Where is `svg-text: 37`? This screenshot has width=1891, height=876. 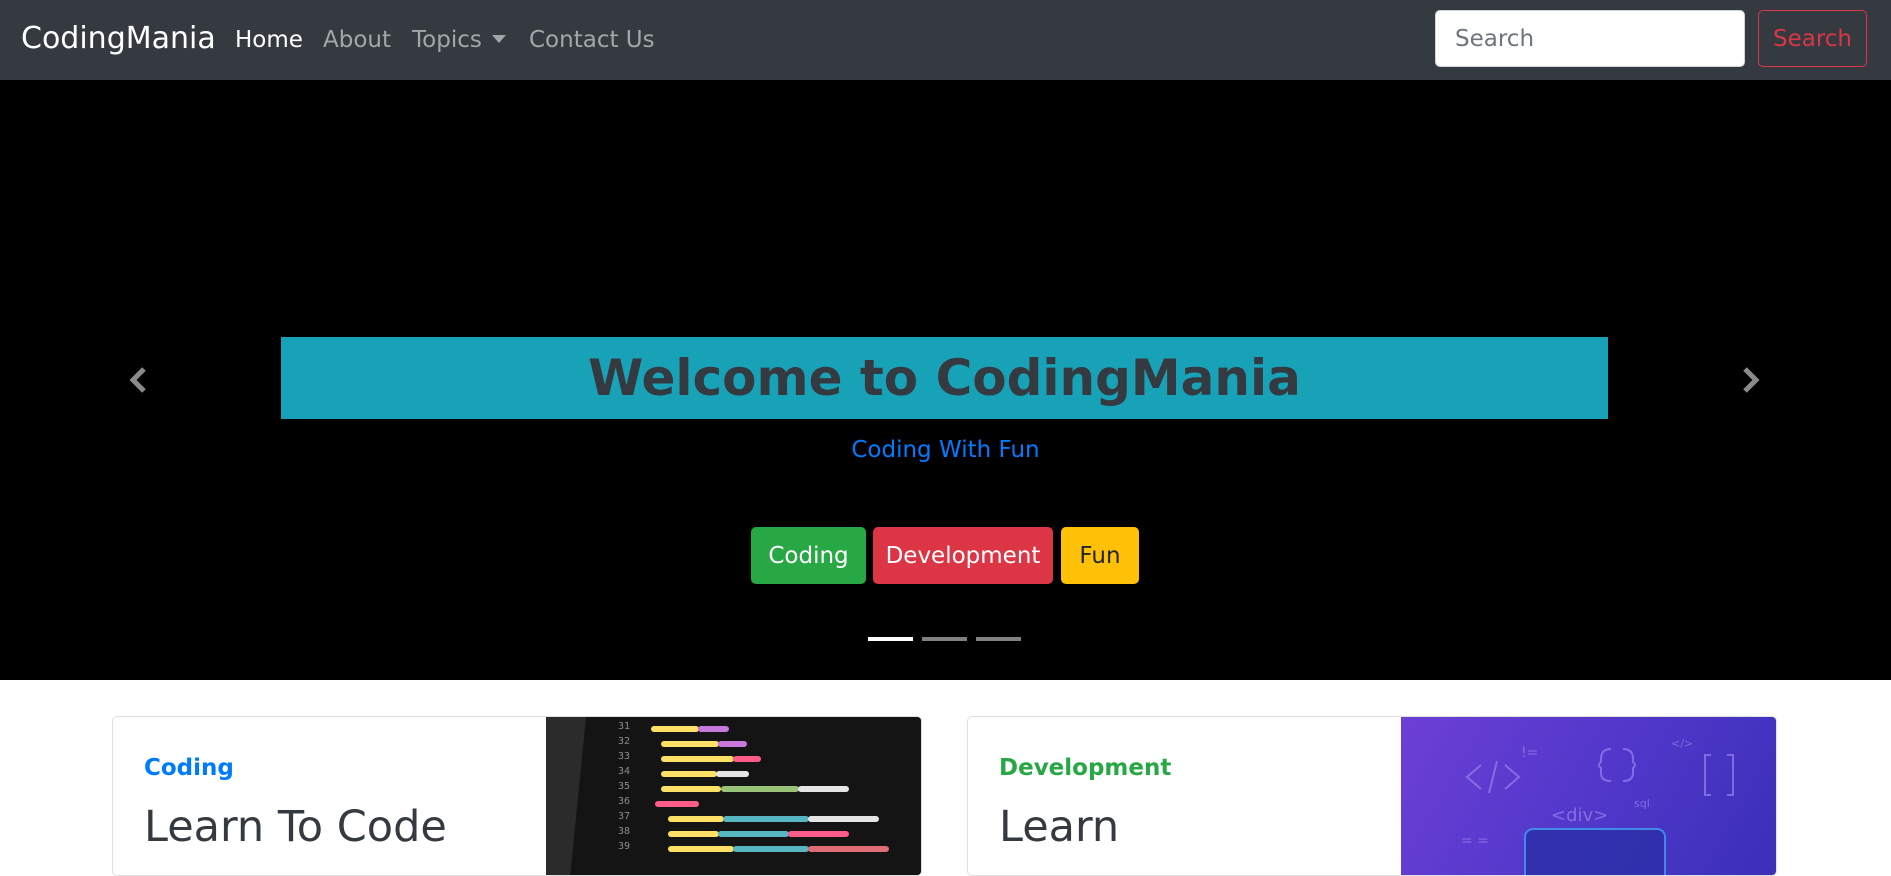
svg-text: 37 is located at coordinates (624, 816).